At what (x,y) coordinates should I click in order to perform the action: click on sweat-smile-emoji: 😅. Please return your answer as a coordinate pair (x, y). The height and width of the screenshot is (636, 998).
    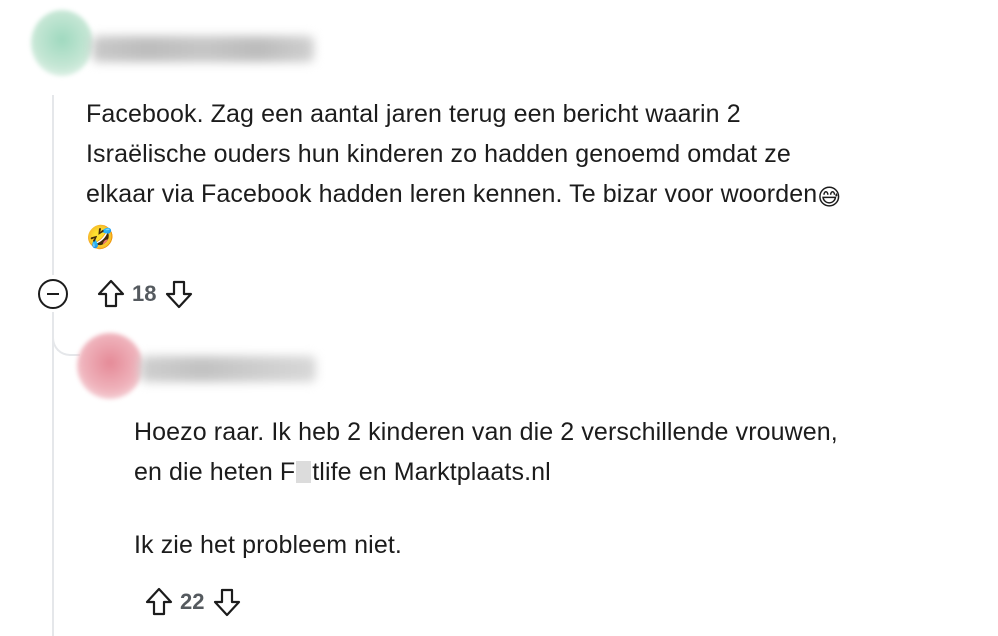
    Looking at the image, I should click on (829, 197).